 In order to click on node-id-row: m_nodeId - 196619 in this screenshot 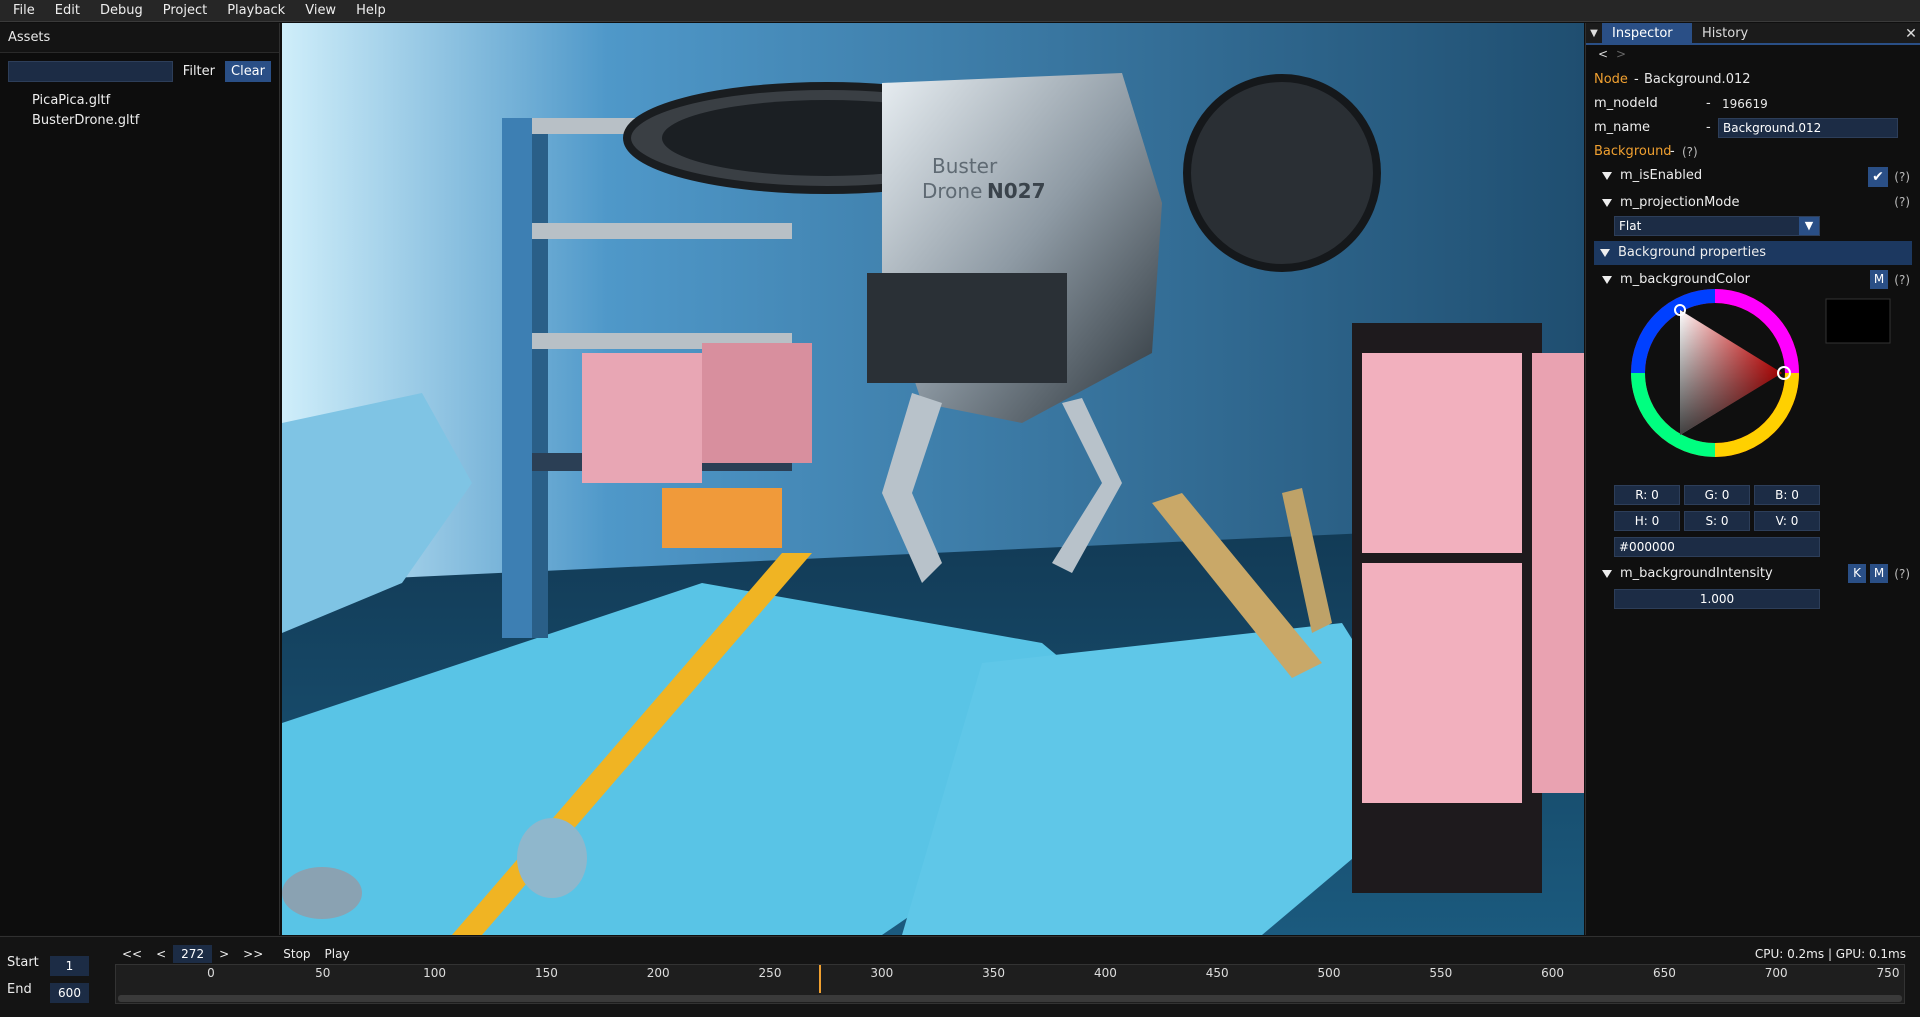, I will do `click(1753, 104)`.